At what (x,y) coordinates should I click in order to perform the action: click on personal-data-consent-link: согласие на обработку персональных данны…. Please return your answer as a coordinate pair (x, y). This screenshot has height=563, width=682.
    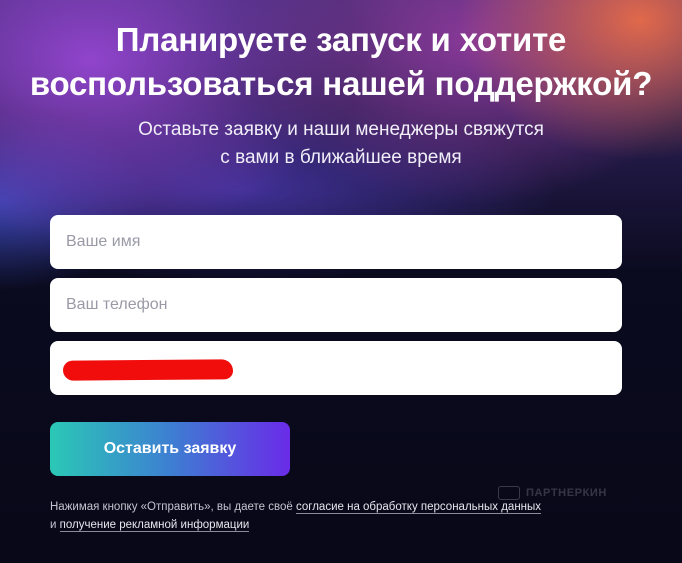
    Looking at the image, I should click on (419, 507).